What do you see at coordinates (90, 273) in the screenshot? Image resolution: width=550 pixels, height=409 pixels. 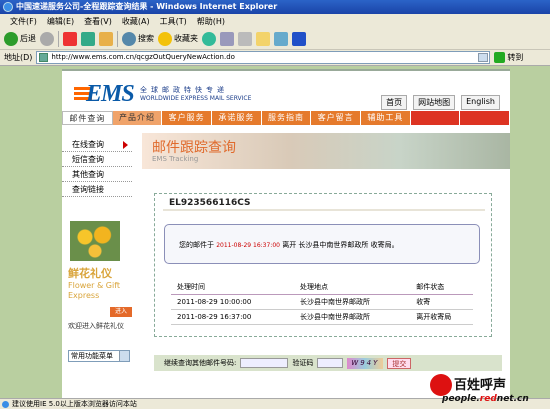 I see `flower-title: 鲜花礼仪` at bounding box center [90, 273].